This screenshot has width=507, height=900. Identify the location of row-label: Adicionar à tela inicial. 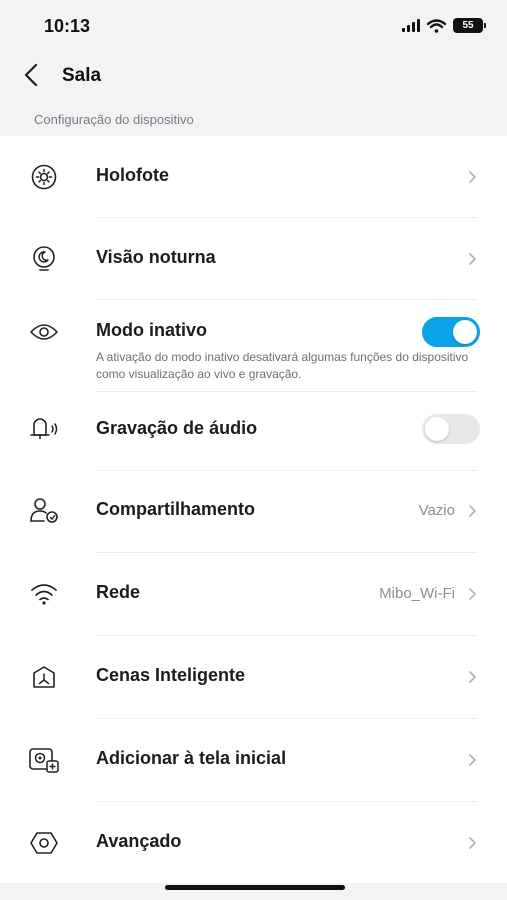
(191, 758).